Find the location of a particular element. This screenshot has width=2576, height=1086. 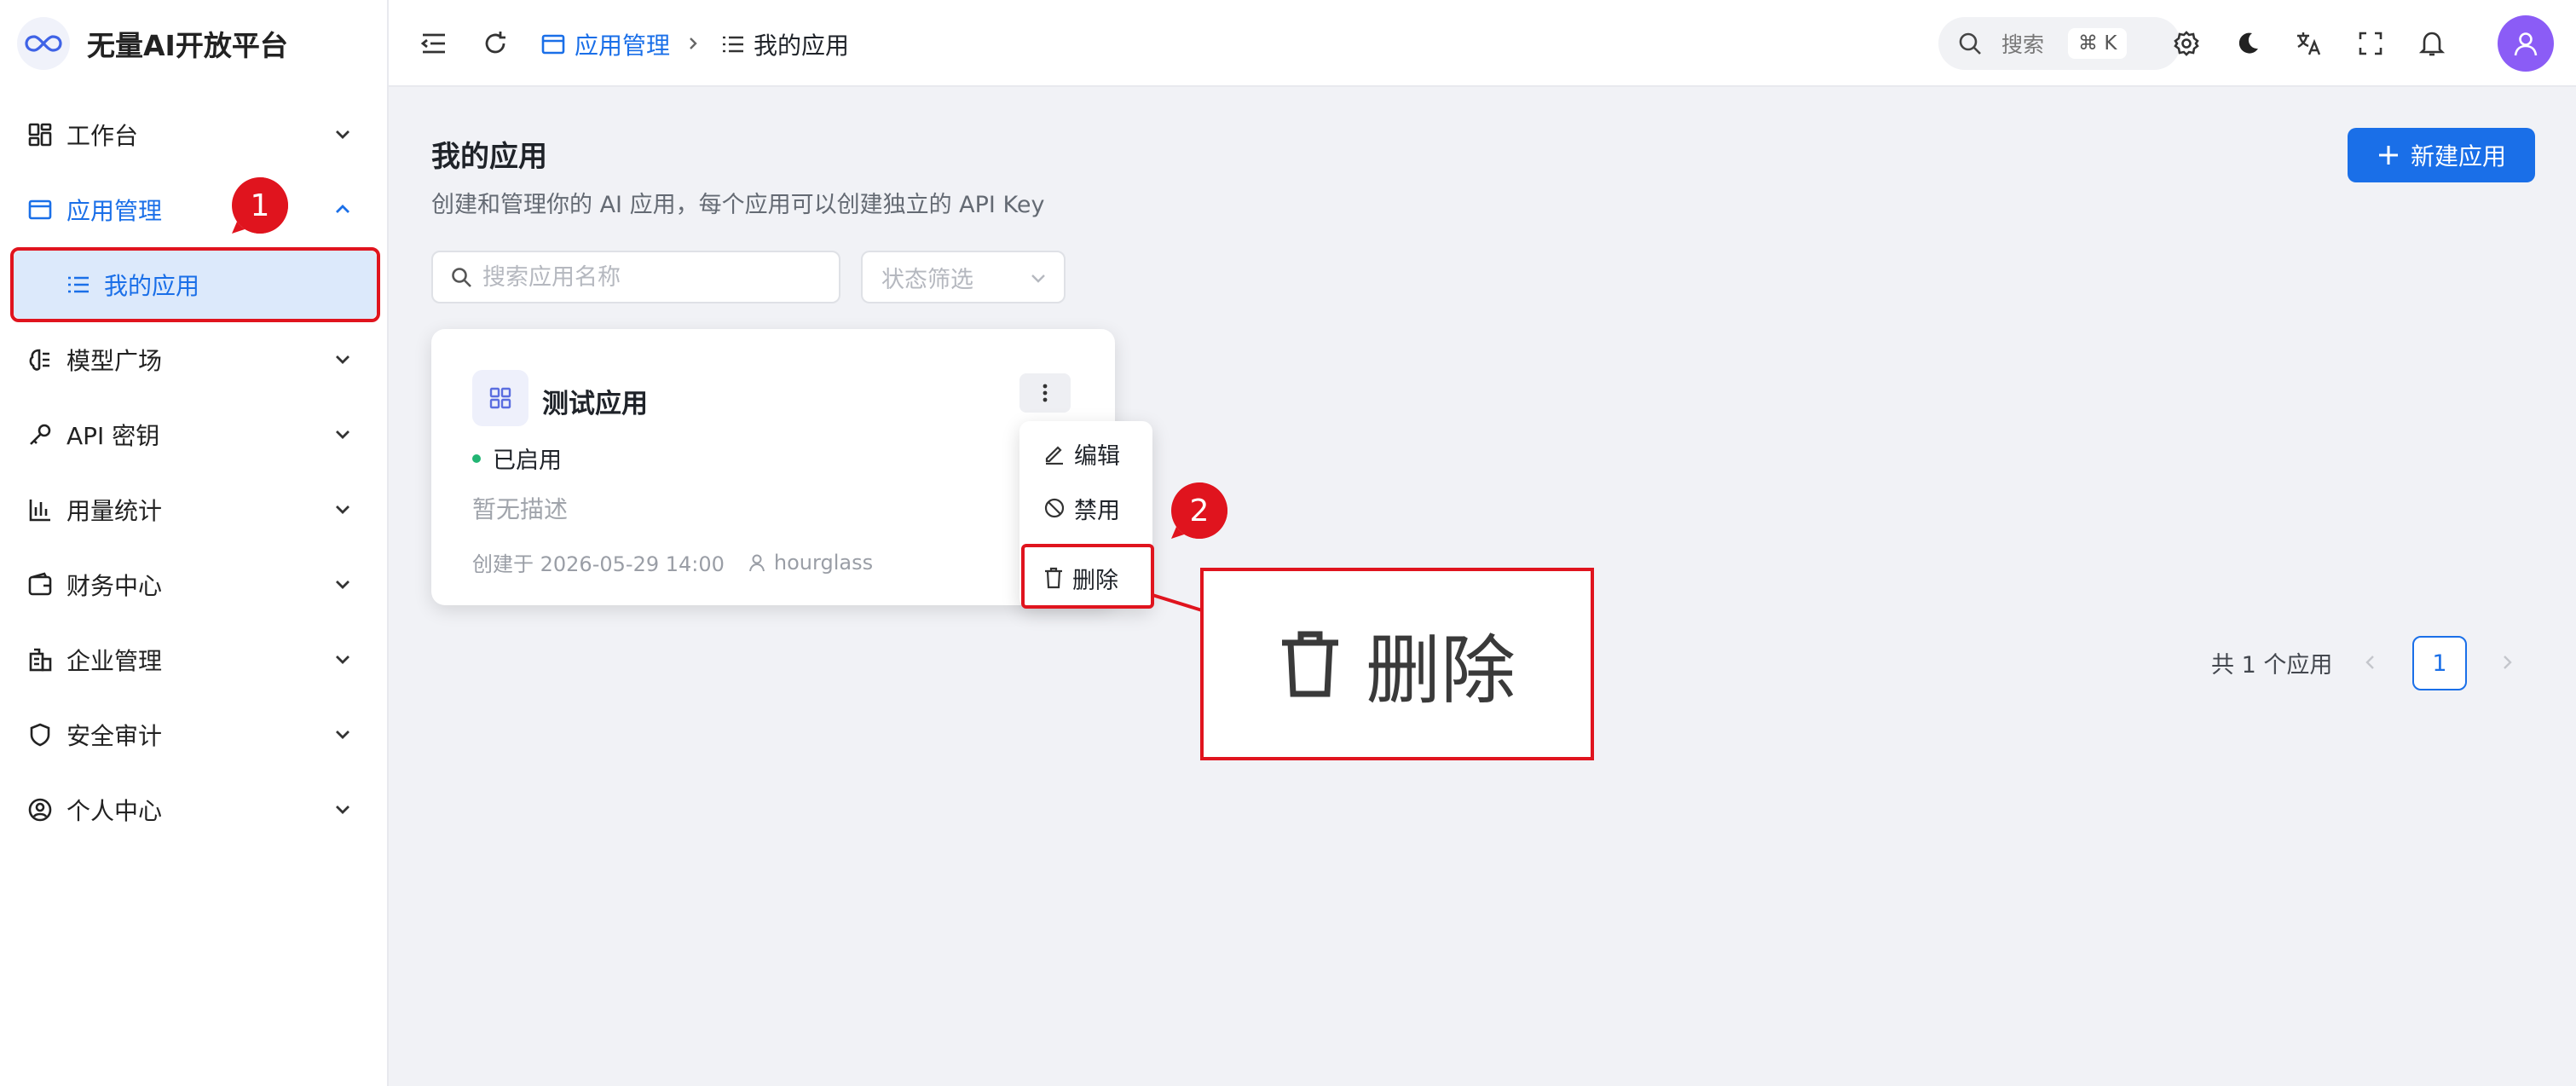

sidebar-item-label: 用量统计 is located at coordinates (114, 511).